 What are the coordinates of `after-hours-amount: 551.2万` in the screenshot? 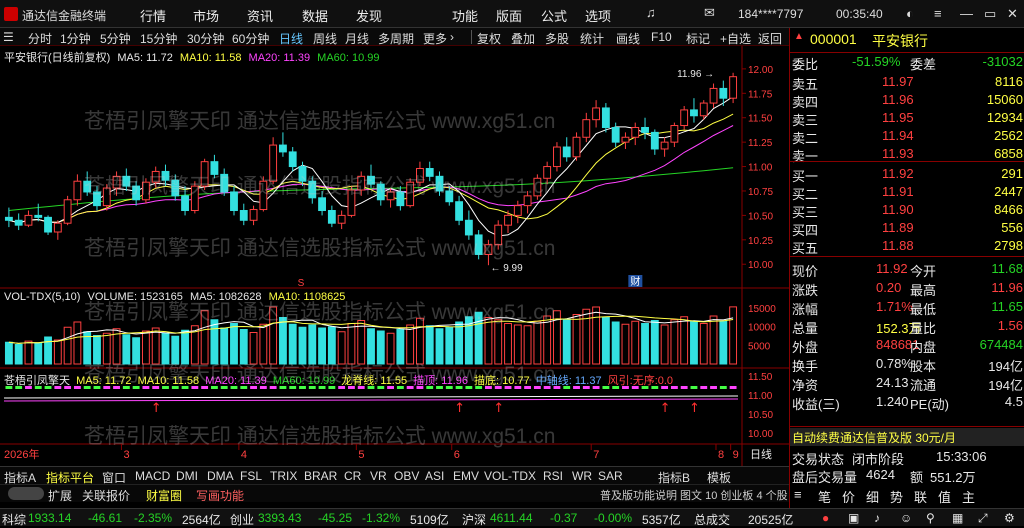 It's located at (953, 477).